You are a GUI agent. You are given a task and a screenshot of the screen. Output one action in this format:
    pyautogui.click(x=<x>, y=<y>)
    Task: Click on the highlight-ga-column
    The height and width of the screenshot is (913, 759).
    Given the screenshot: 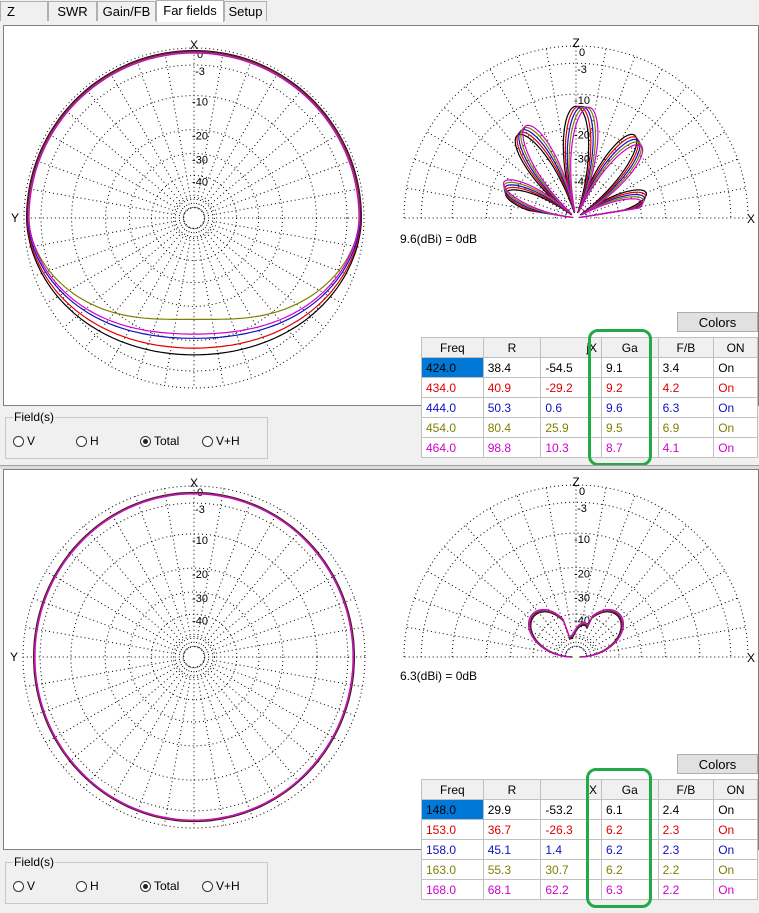 What is the action you would take?
    pyautogui.click(x=619, y=838)
    